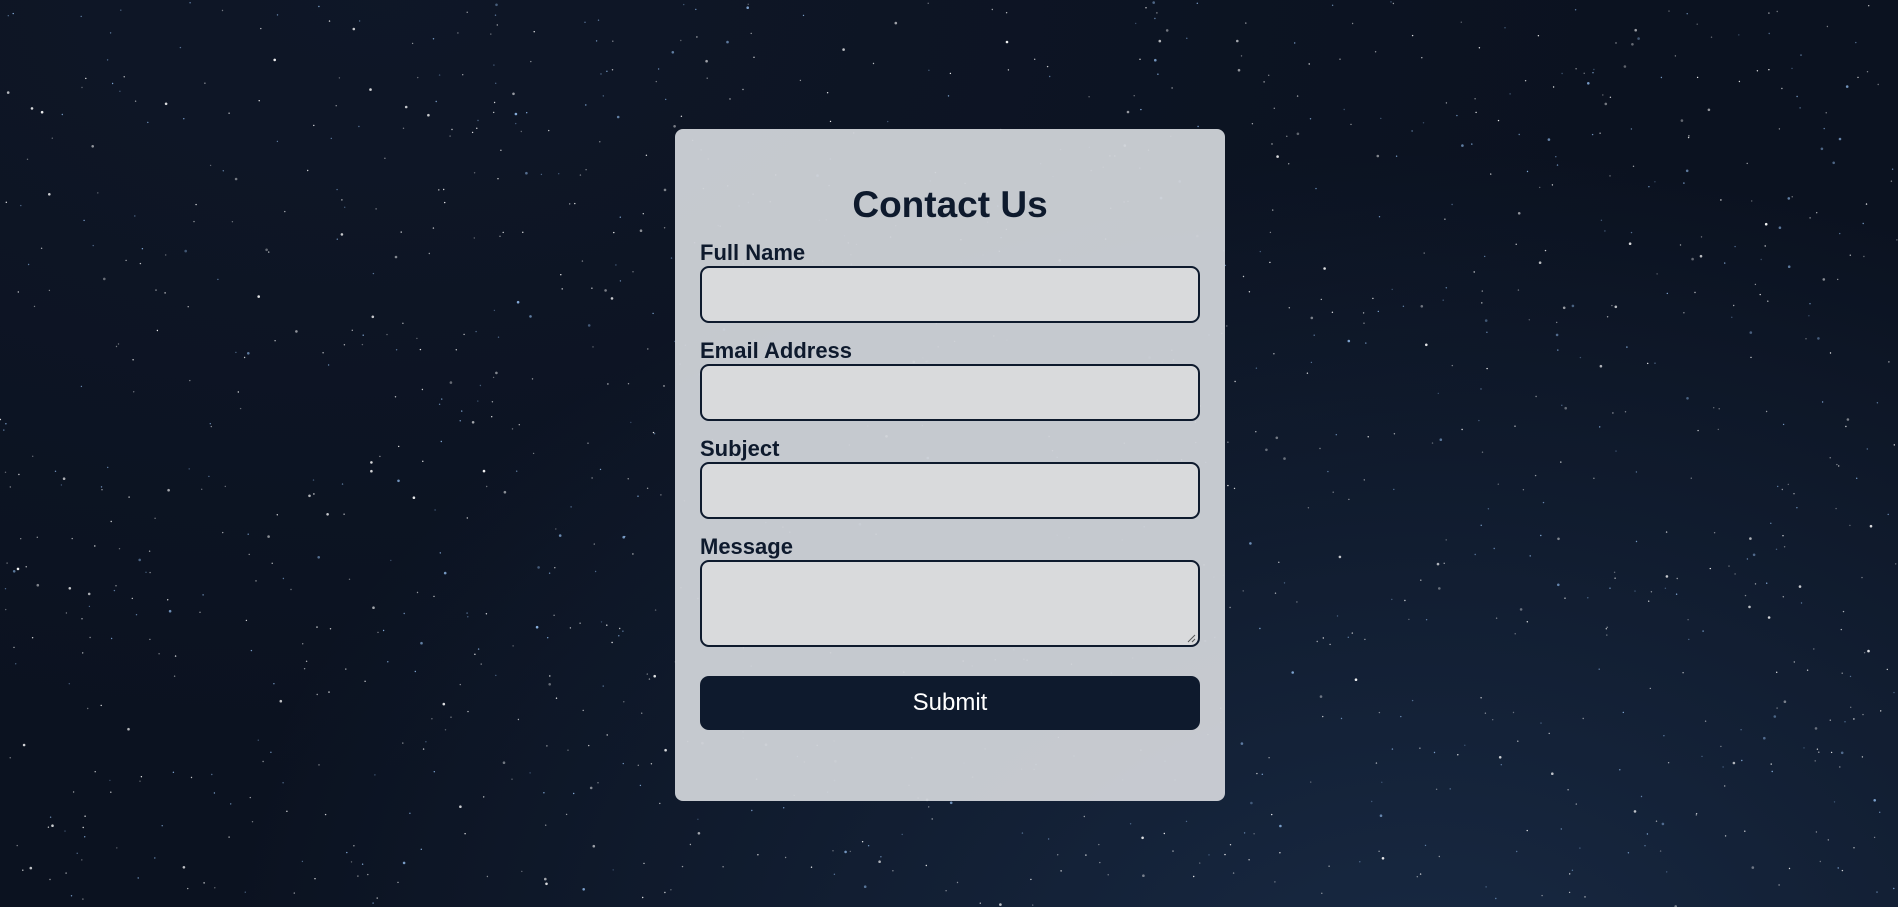 The image size is (1898, 907). What do you see at coordinates (950, 703) in the screenshot?
I see `submit-button: Submit` at bounding box center [950, 703].